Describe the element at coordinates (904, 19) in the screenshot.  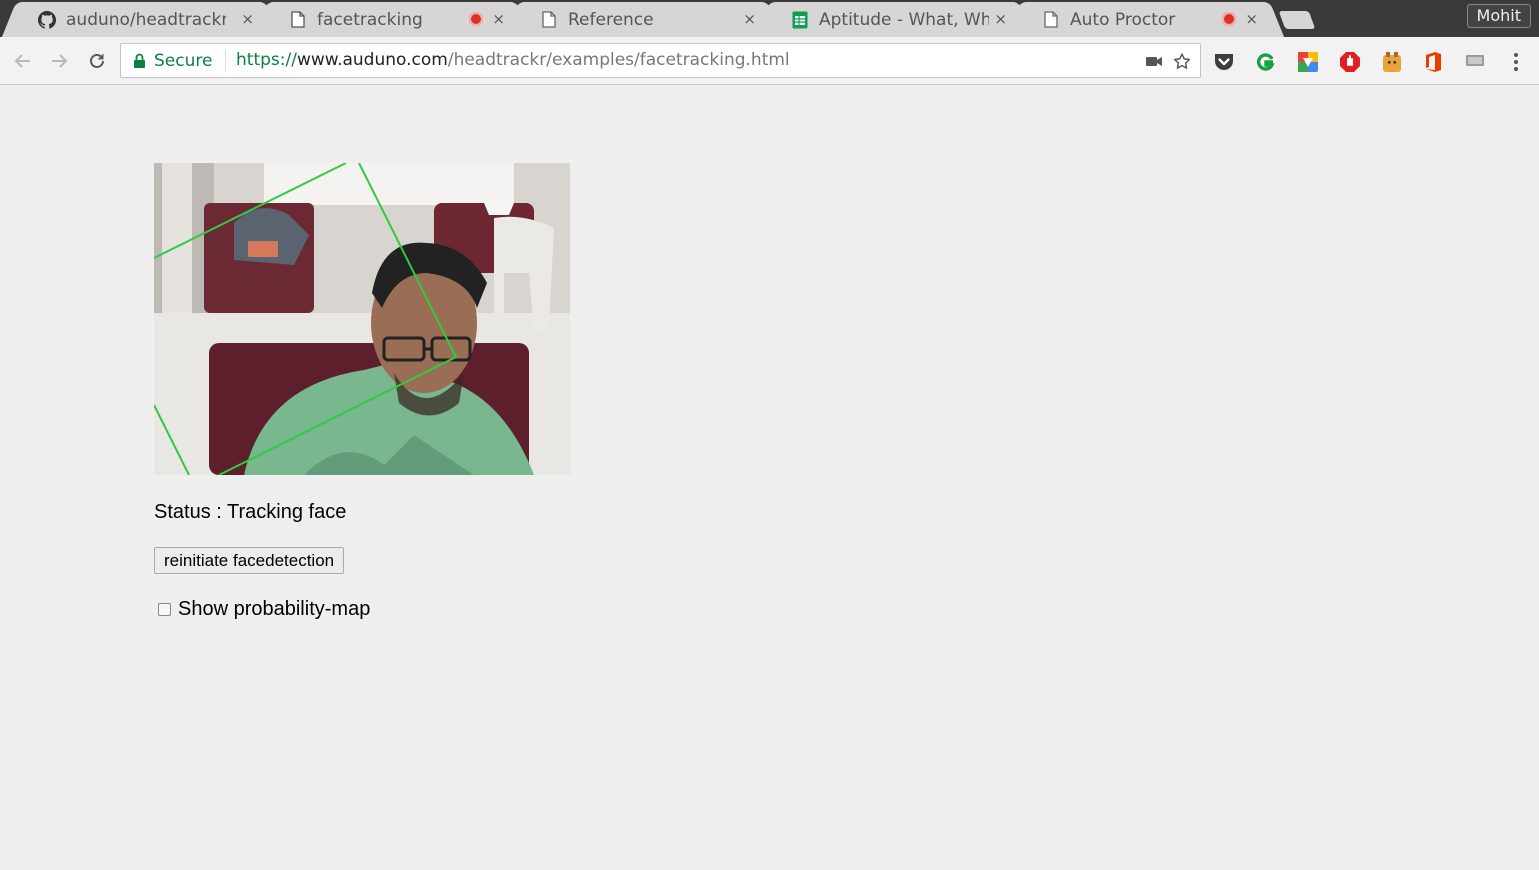
I see `tab-title: Aptitude - What, Why` at that location.